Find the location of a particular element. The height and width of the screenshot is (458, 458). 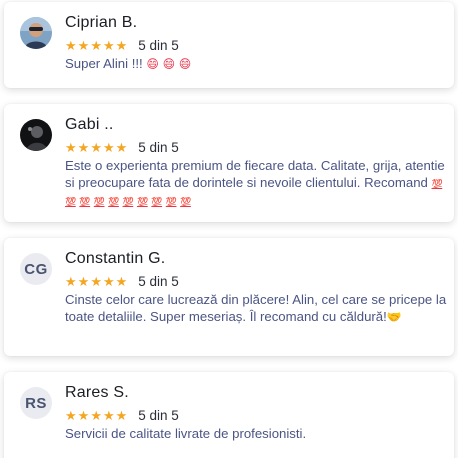

avatar: RS is located at coordinates (36, 403).